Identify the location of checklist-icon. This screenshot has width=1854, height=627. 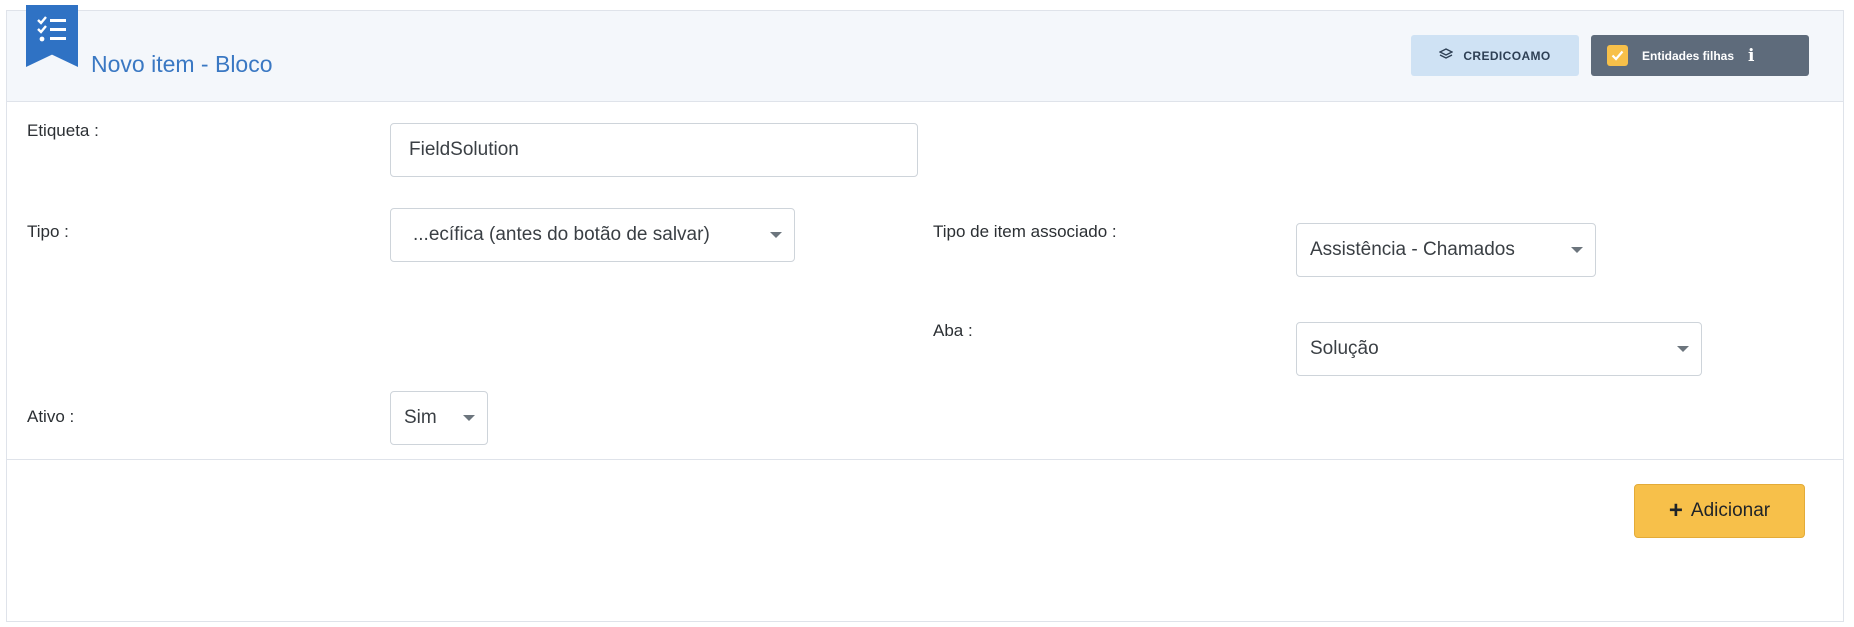
(52, 36).